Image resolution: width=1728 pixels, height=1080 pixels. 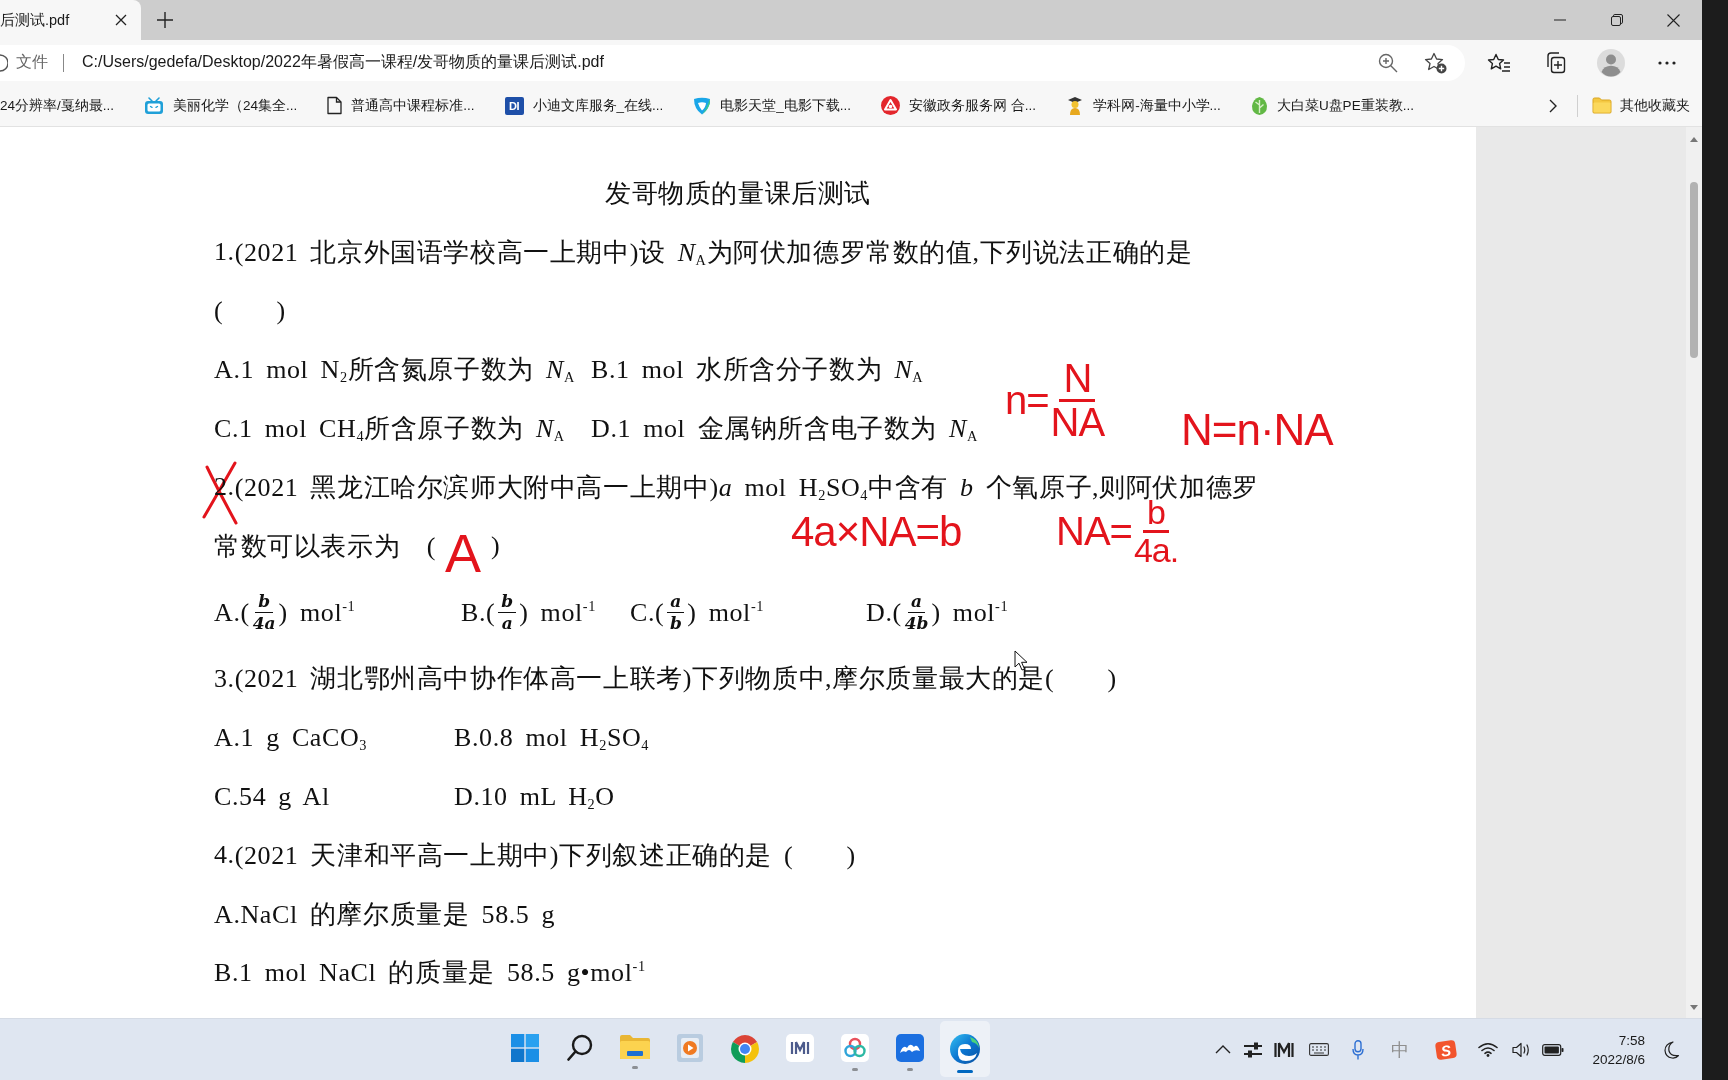 I want to click on question-number: 1., so click(x=224, y=252).